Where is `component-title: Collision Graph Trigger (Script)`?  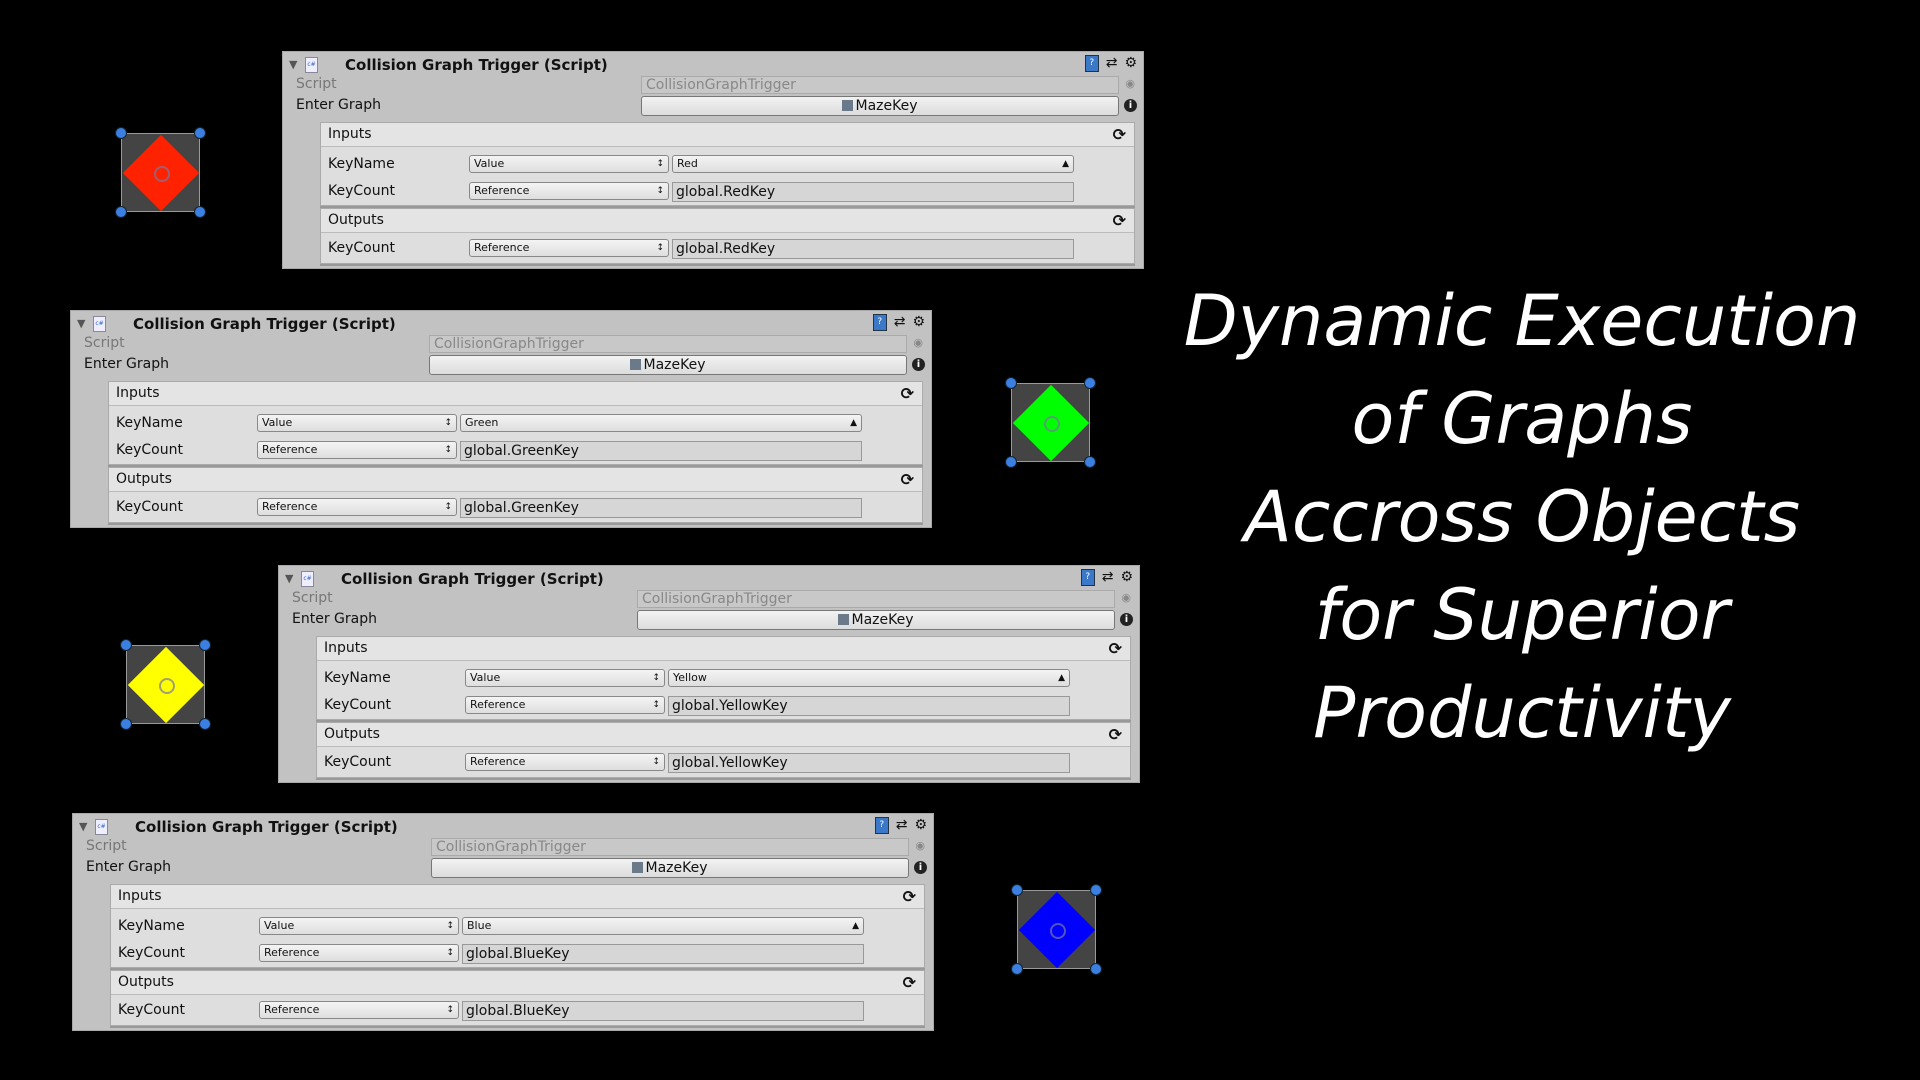 component-title: Collision Graph Trigger (Script) is located at coordinates (264, 324).